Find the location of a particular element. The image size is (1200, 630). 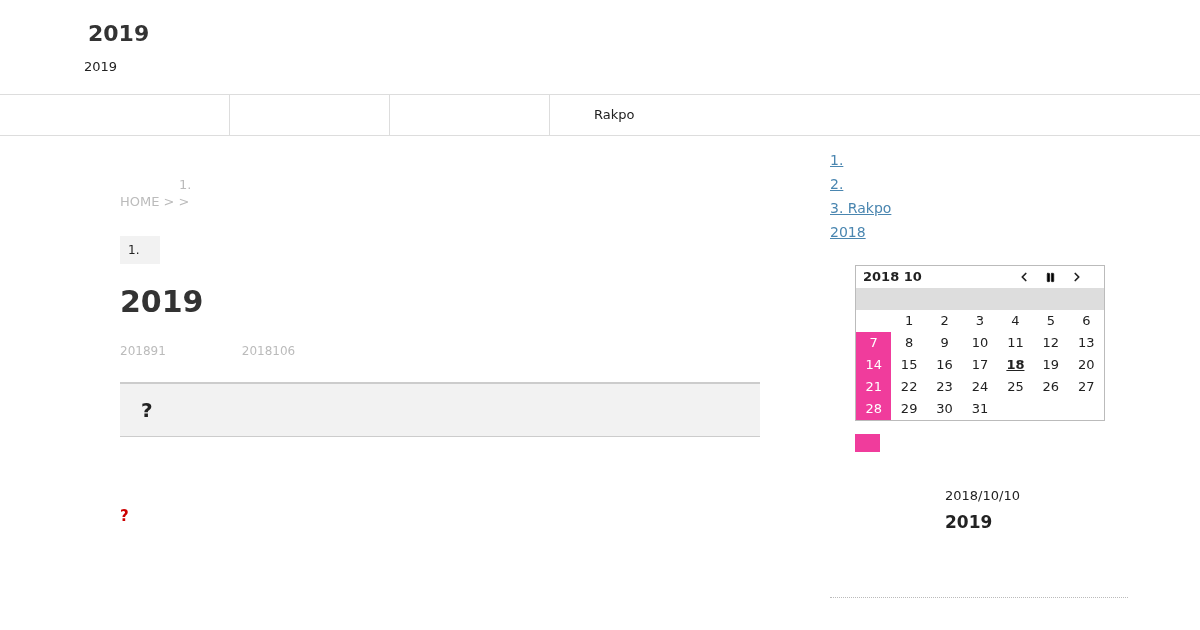

date-cell-text: 23 is located at coordinates (944, 387).